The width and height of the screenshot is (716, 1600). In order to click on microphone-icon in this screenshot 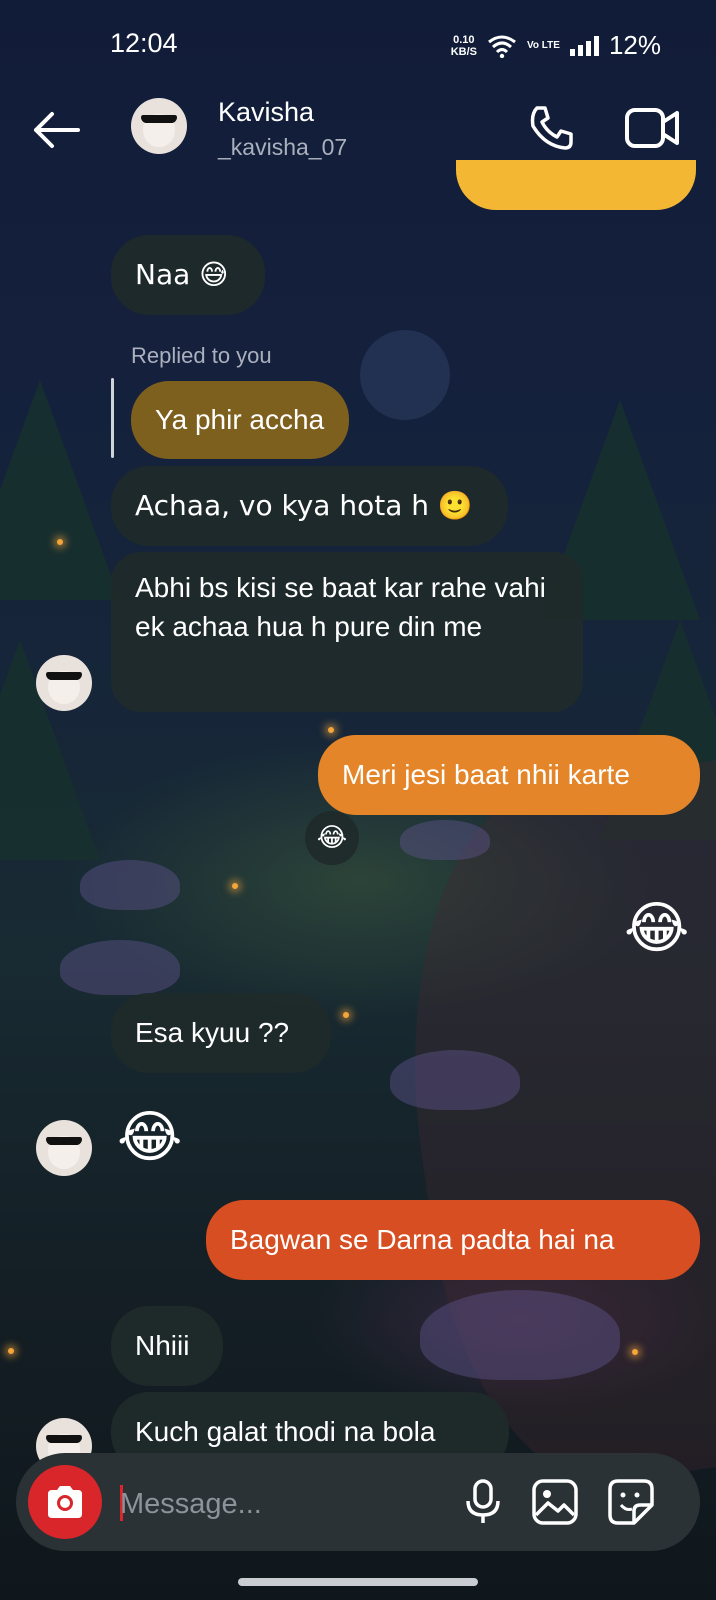, I will do `click(483, 1502)`.